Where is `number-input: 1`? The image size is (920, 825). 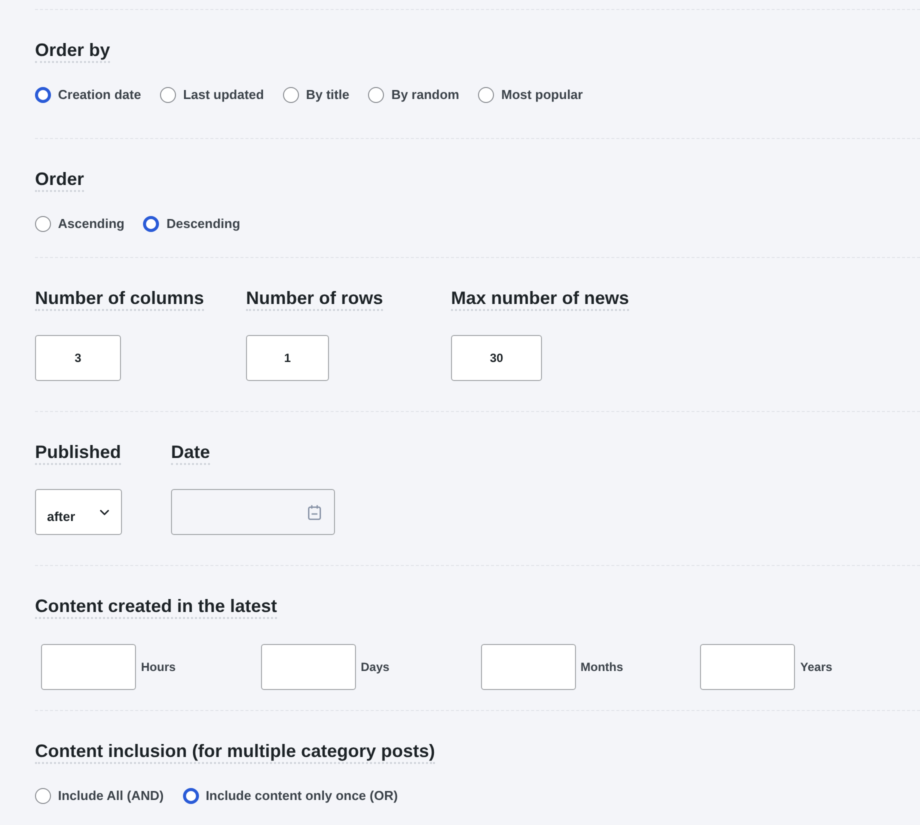 number-input: 1 is located at coordinates (287, 358).